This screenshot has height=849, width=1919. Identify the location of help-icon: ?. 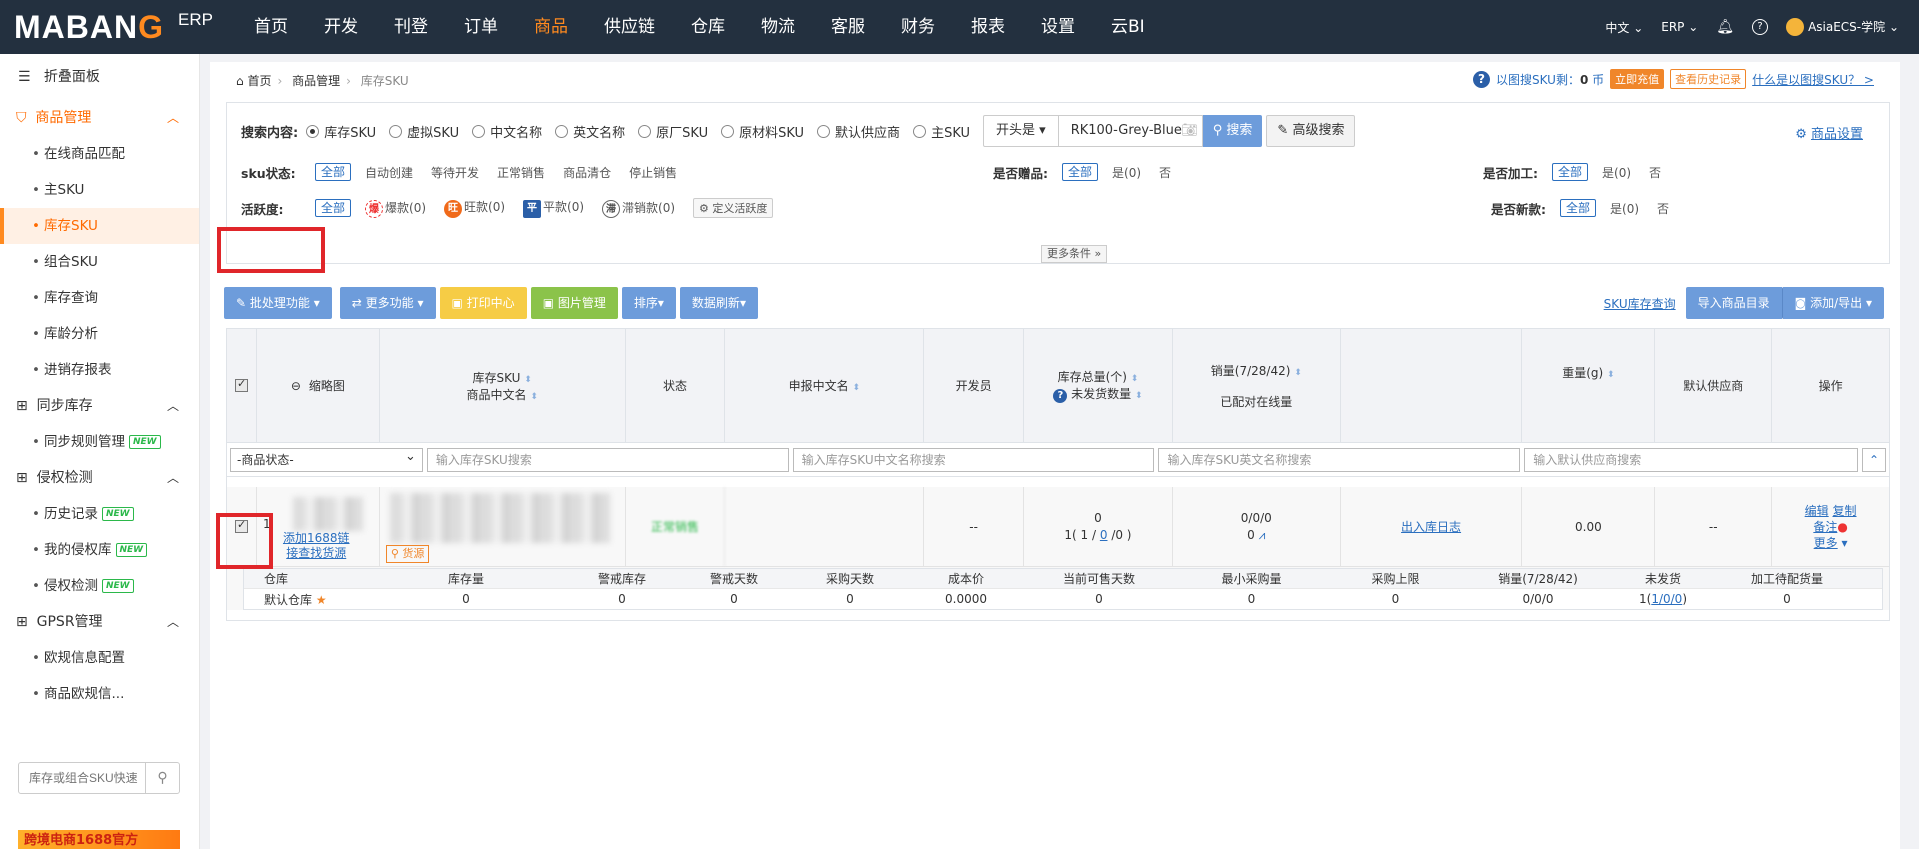
(1760, 27).